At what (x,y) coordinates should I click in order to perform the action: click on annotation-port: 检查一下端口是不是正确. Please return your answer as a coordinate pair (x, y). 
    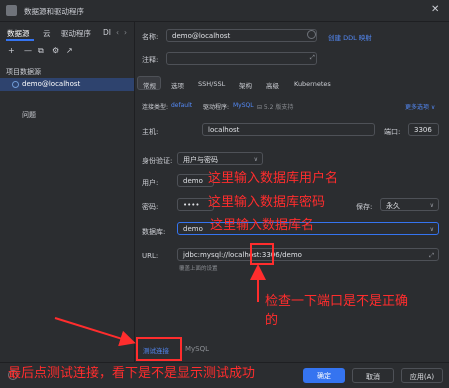
    Looking at the image, I should click on (337, 301).